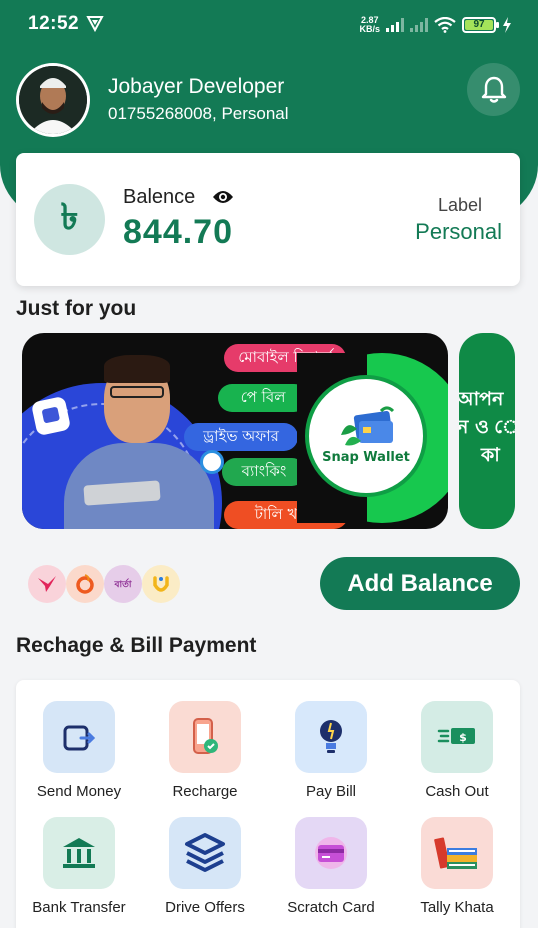  What do you see at coordinates (79, 791) in the screenshot?
I see `service-label: Send Money` at bounding box center [79, 791].